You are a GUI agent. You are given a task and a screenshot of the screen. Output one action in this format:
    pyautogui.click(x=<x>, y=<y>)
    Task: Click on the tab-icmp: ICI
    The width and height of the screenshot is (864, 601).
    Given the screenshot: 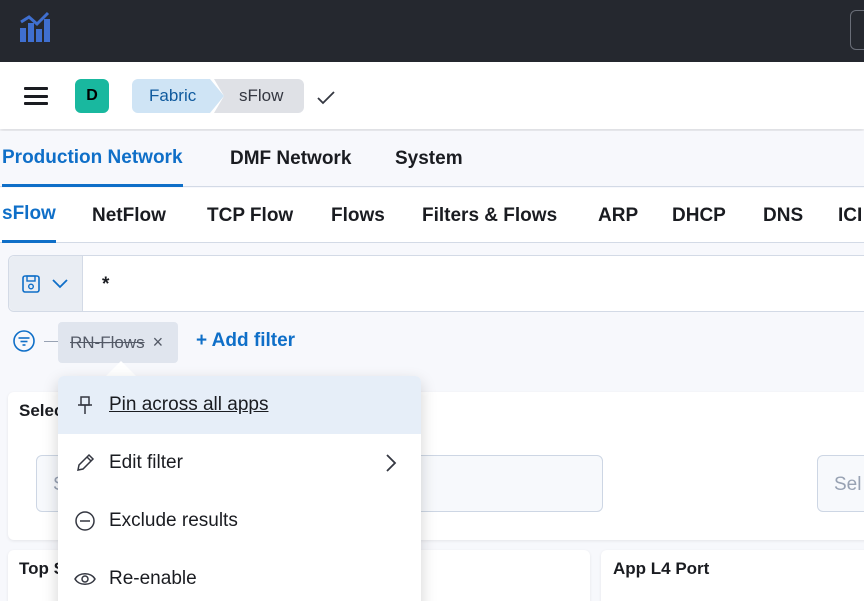 What is the action you would take?
    pyautogui.click(x=851, y=215)
    